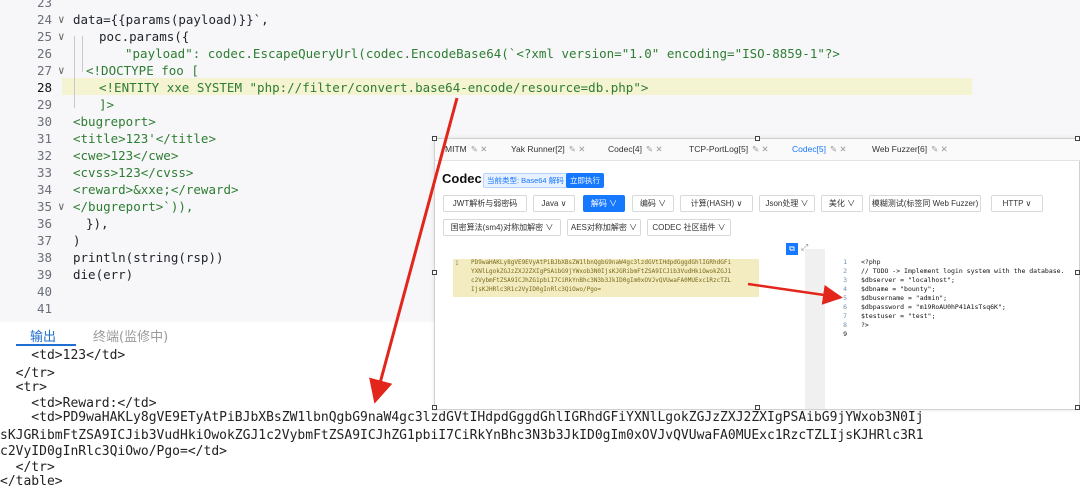 This screenshot has width=1080, height=494. Describe the element at coordinates (1017, 203) in the screenshot. I see `http-dropdown: HTTP ∨` at that location.